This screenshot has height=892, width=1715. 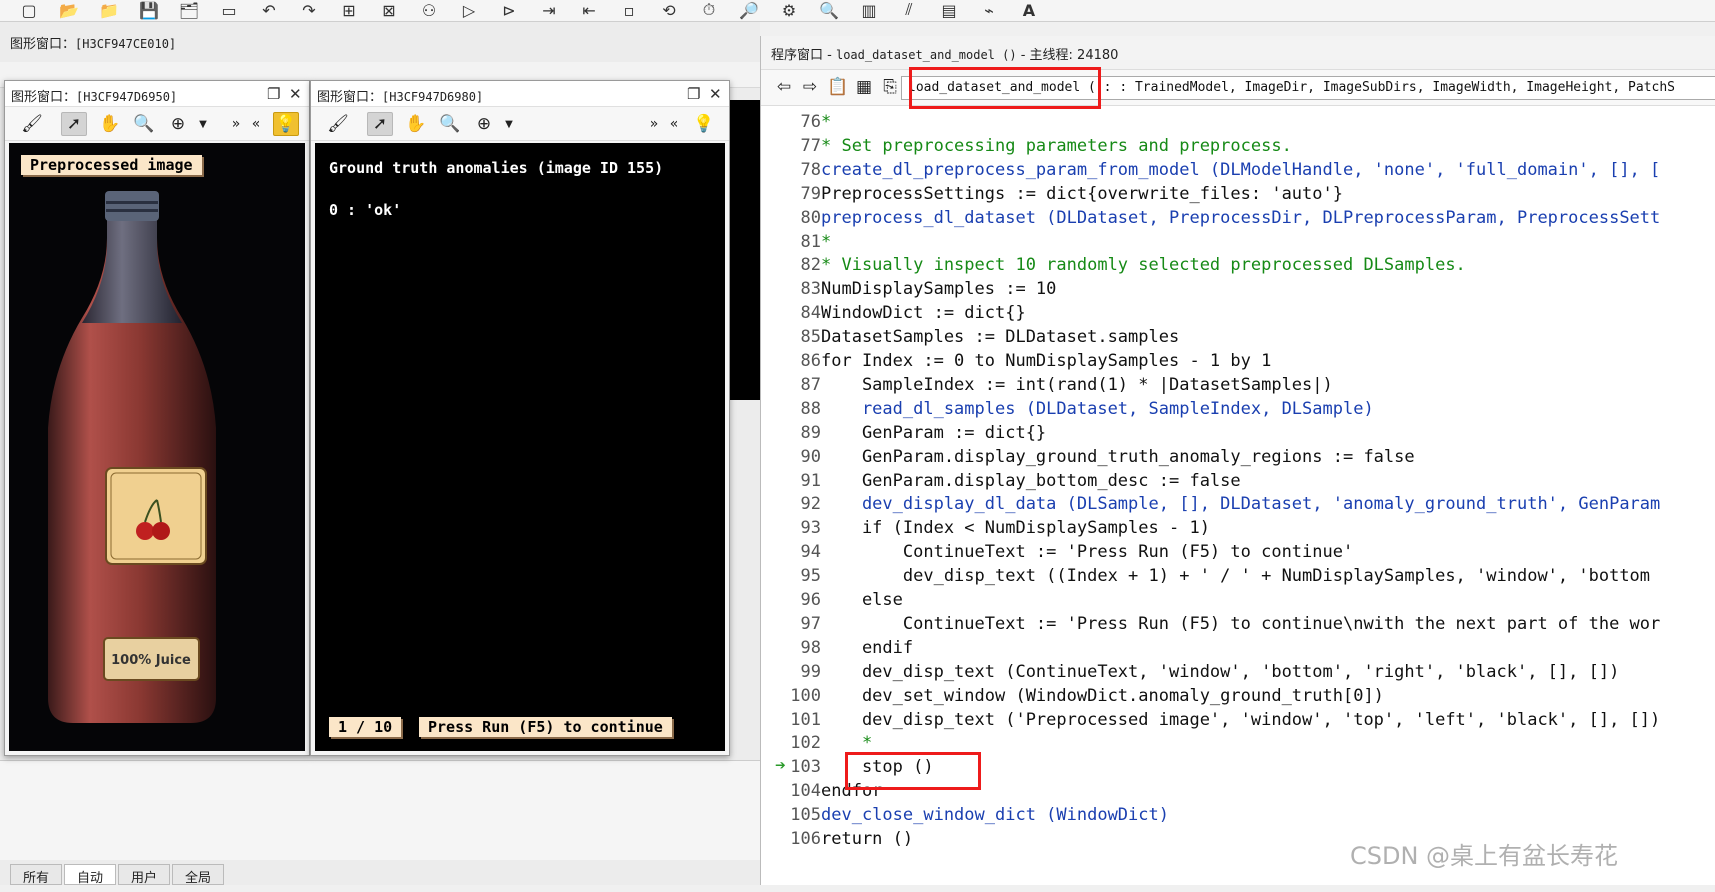 I want to click on program-counter-arrow-icon: ➔, so click(x=780, y=766).